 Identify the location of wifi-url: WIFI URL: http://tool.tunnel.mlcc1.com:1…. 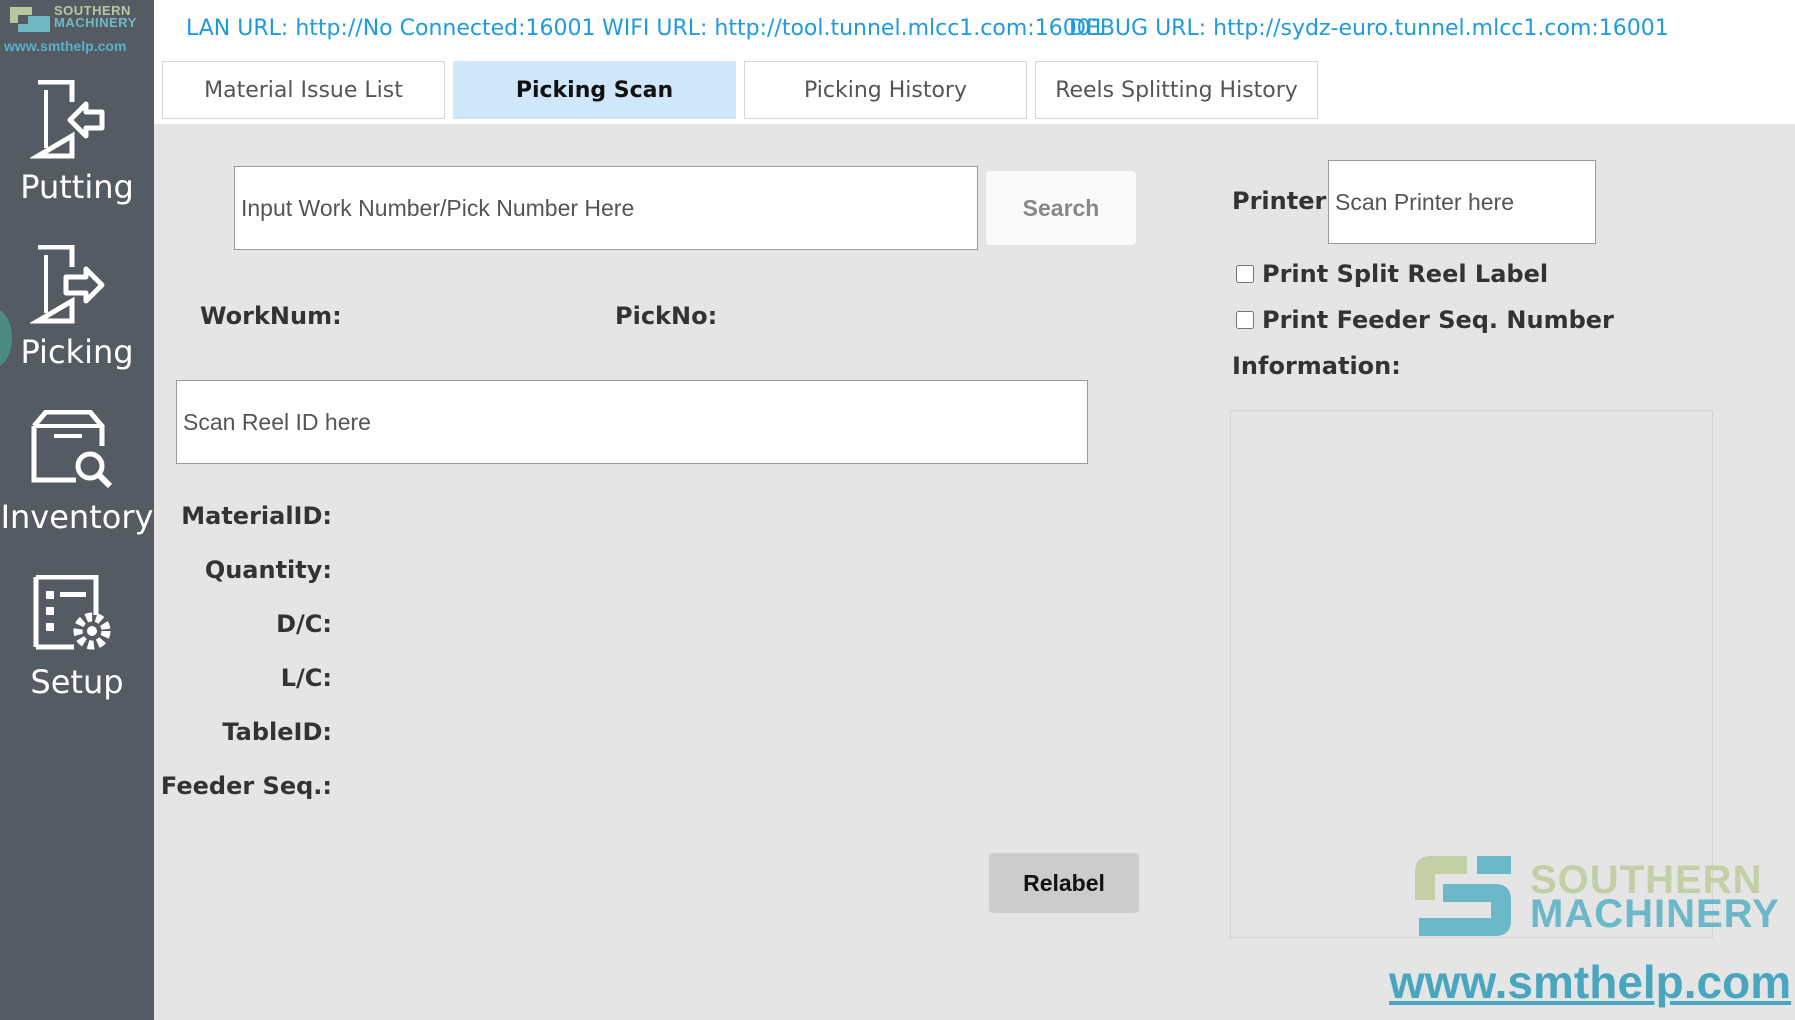
(853, 28).